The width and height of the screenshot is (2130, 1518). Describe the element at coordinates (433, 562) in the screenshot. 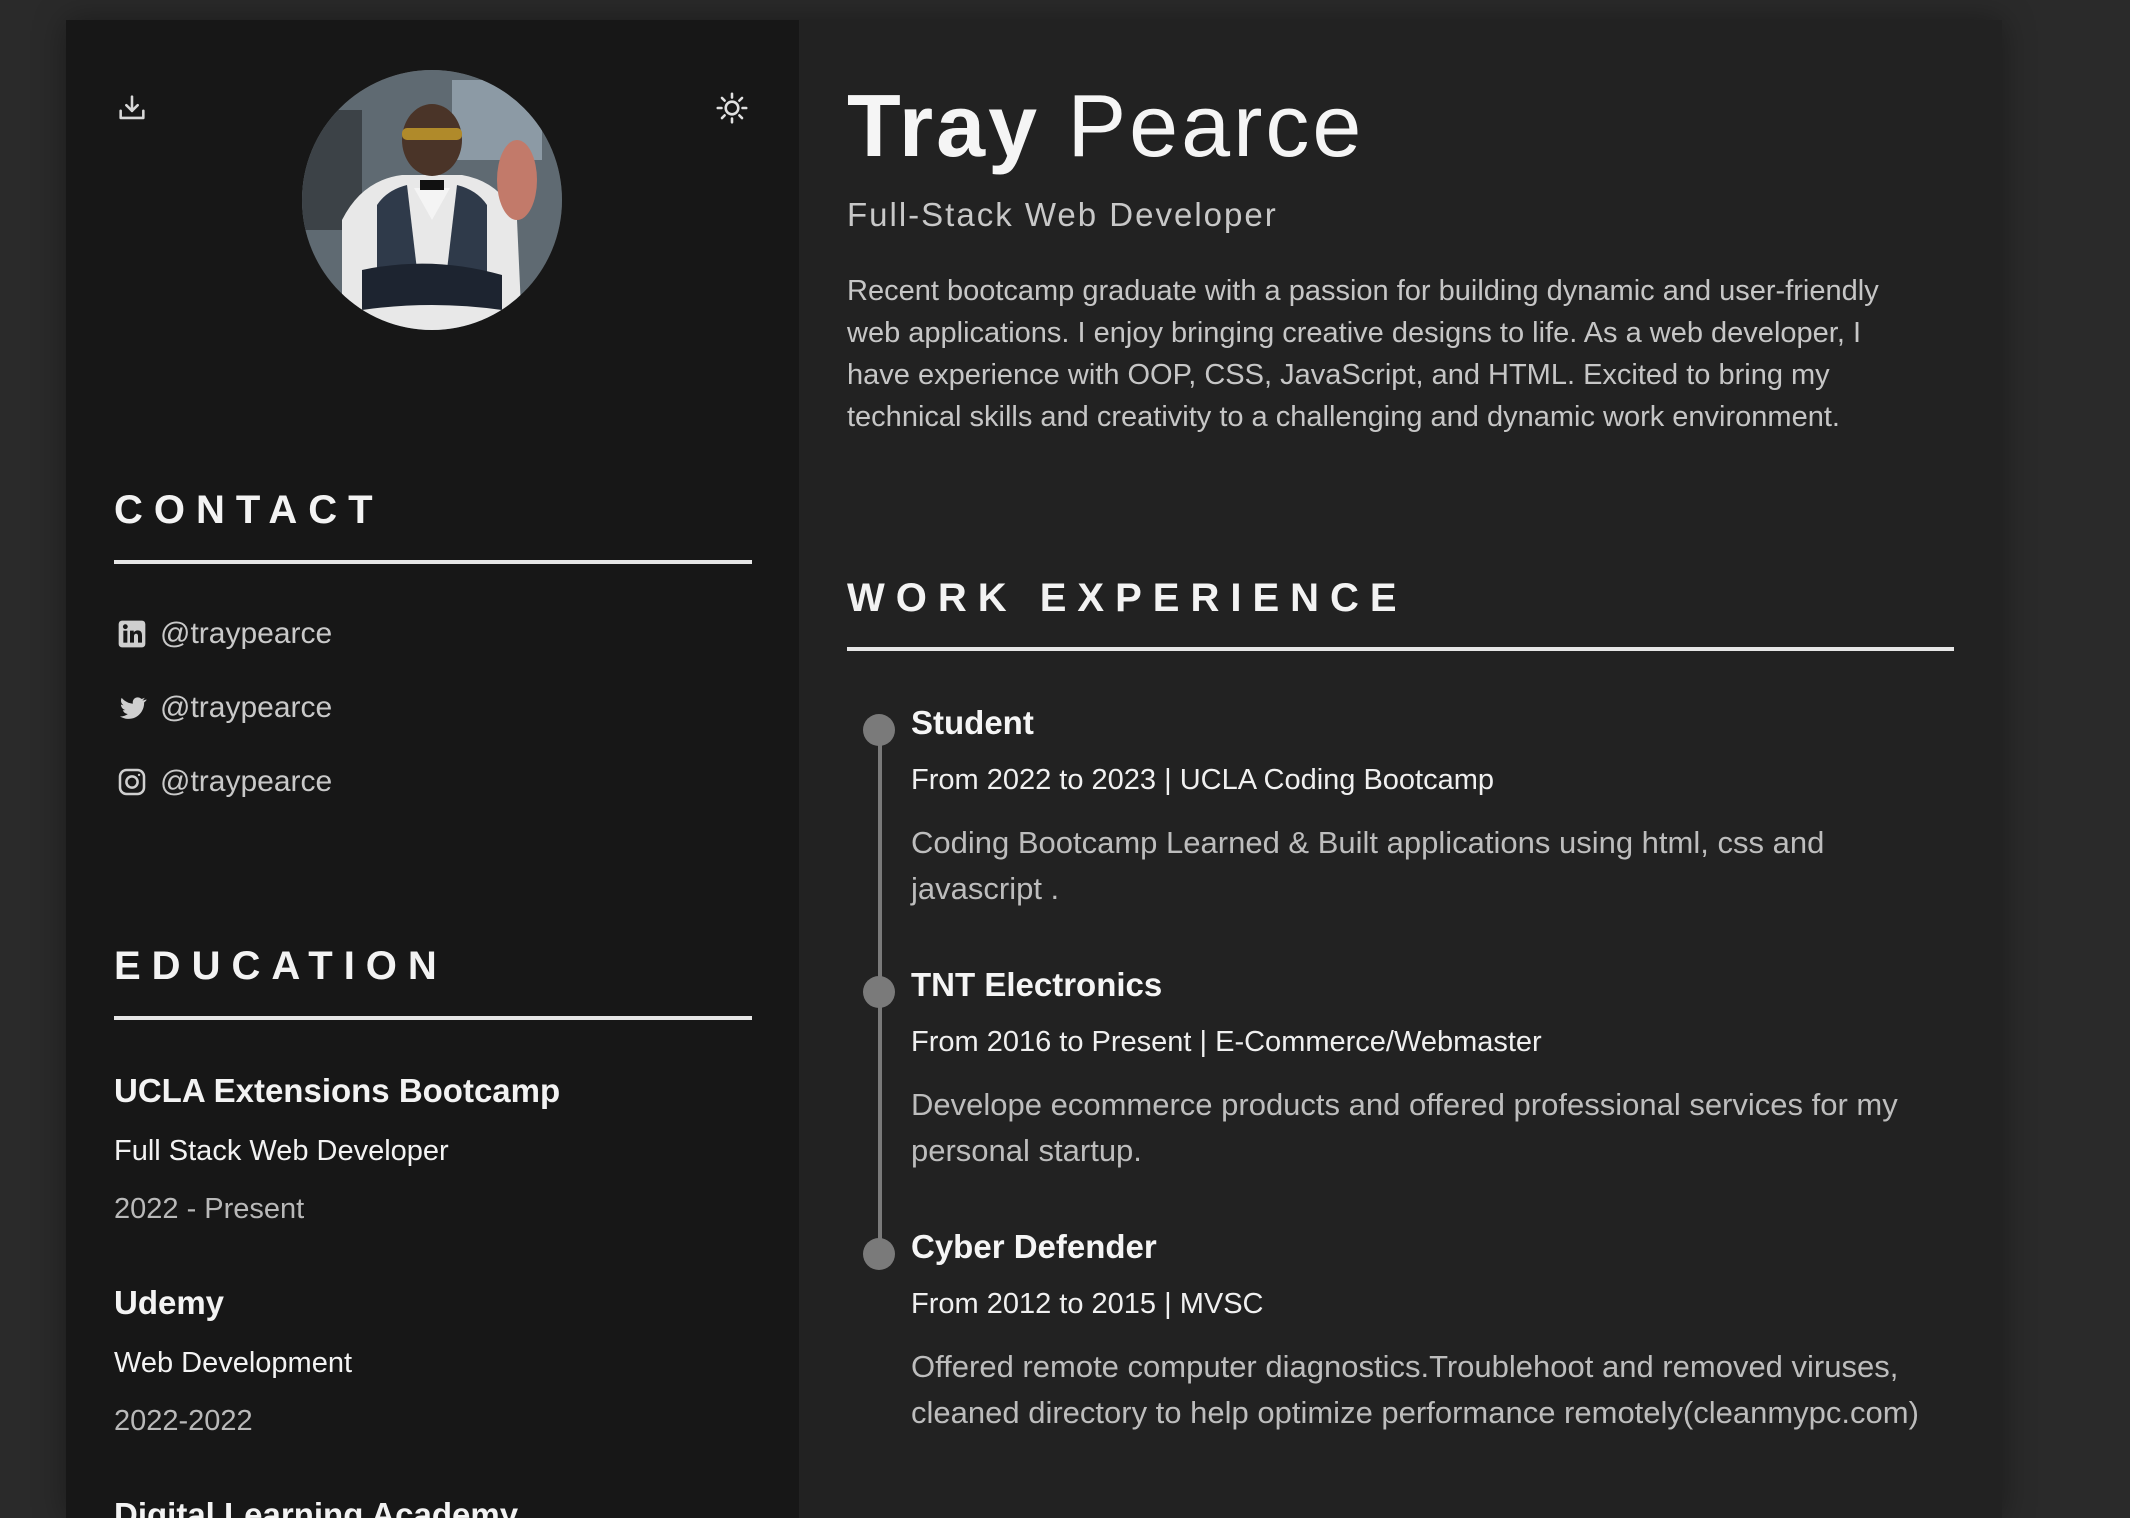

I see `contact-divider` at that location.